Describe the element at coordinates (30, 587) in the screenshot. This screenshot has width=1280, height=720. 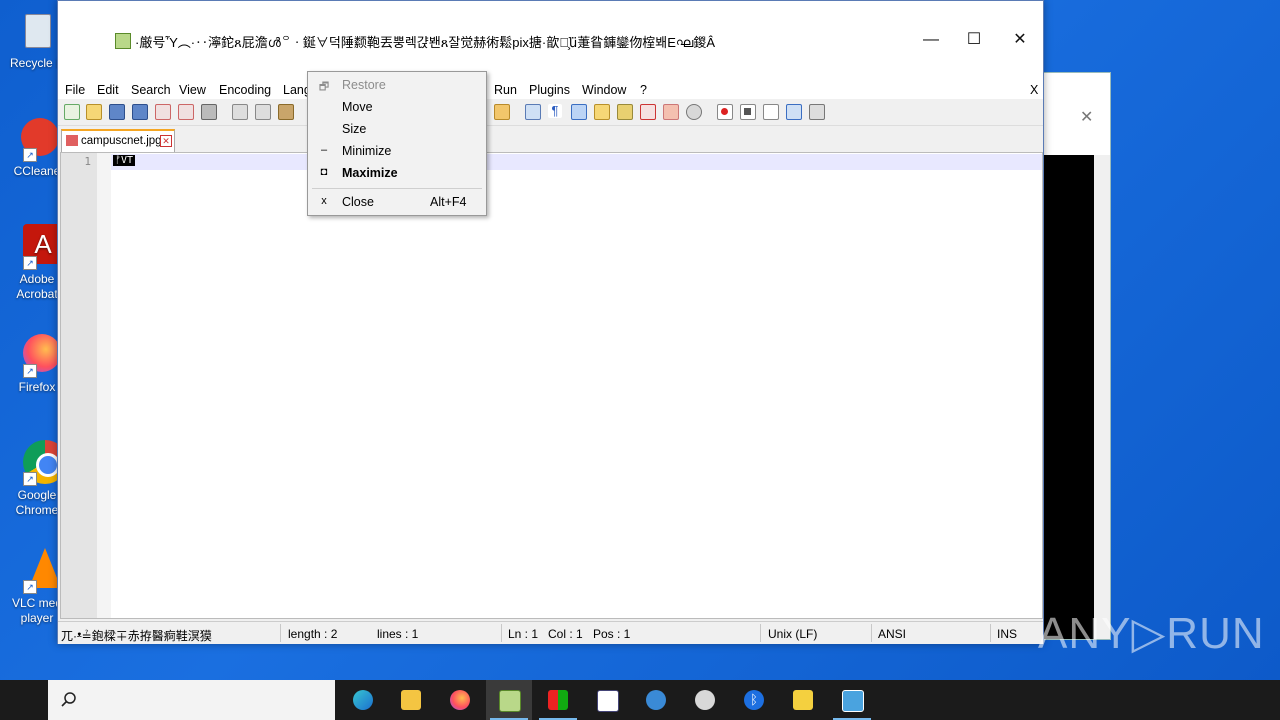
I see `shortcut-arrow-icon: ↗` at that location.